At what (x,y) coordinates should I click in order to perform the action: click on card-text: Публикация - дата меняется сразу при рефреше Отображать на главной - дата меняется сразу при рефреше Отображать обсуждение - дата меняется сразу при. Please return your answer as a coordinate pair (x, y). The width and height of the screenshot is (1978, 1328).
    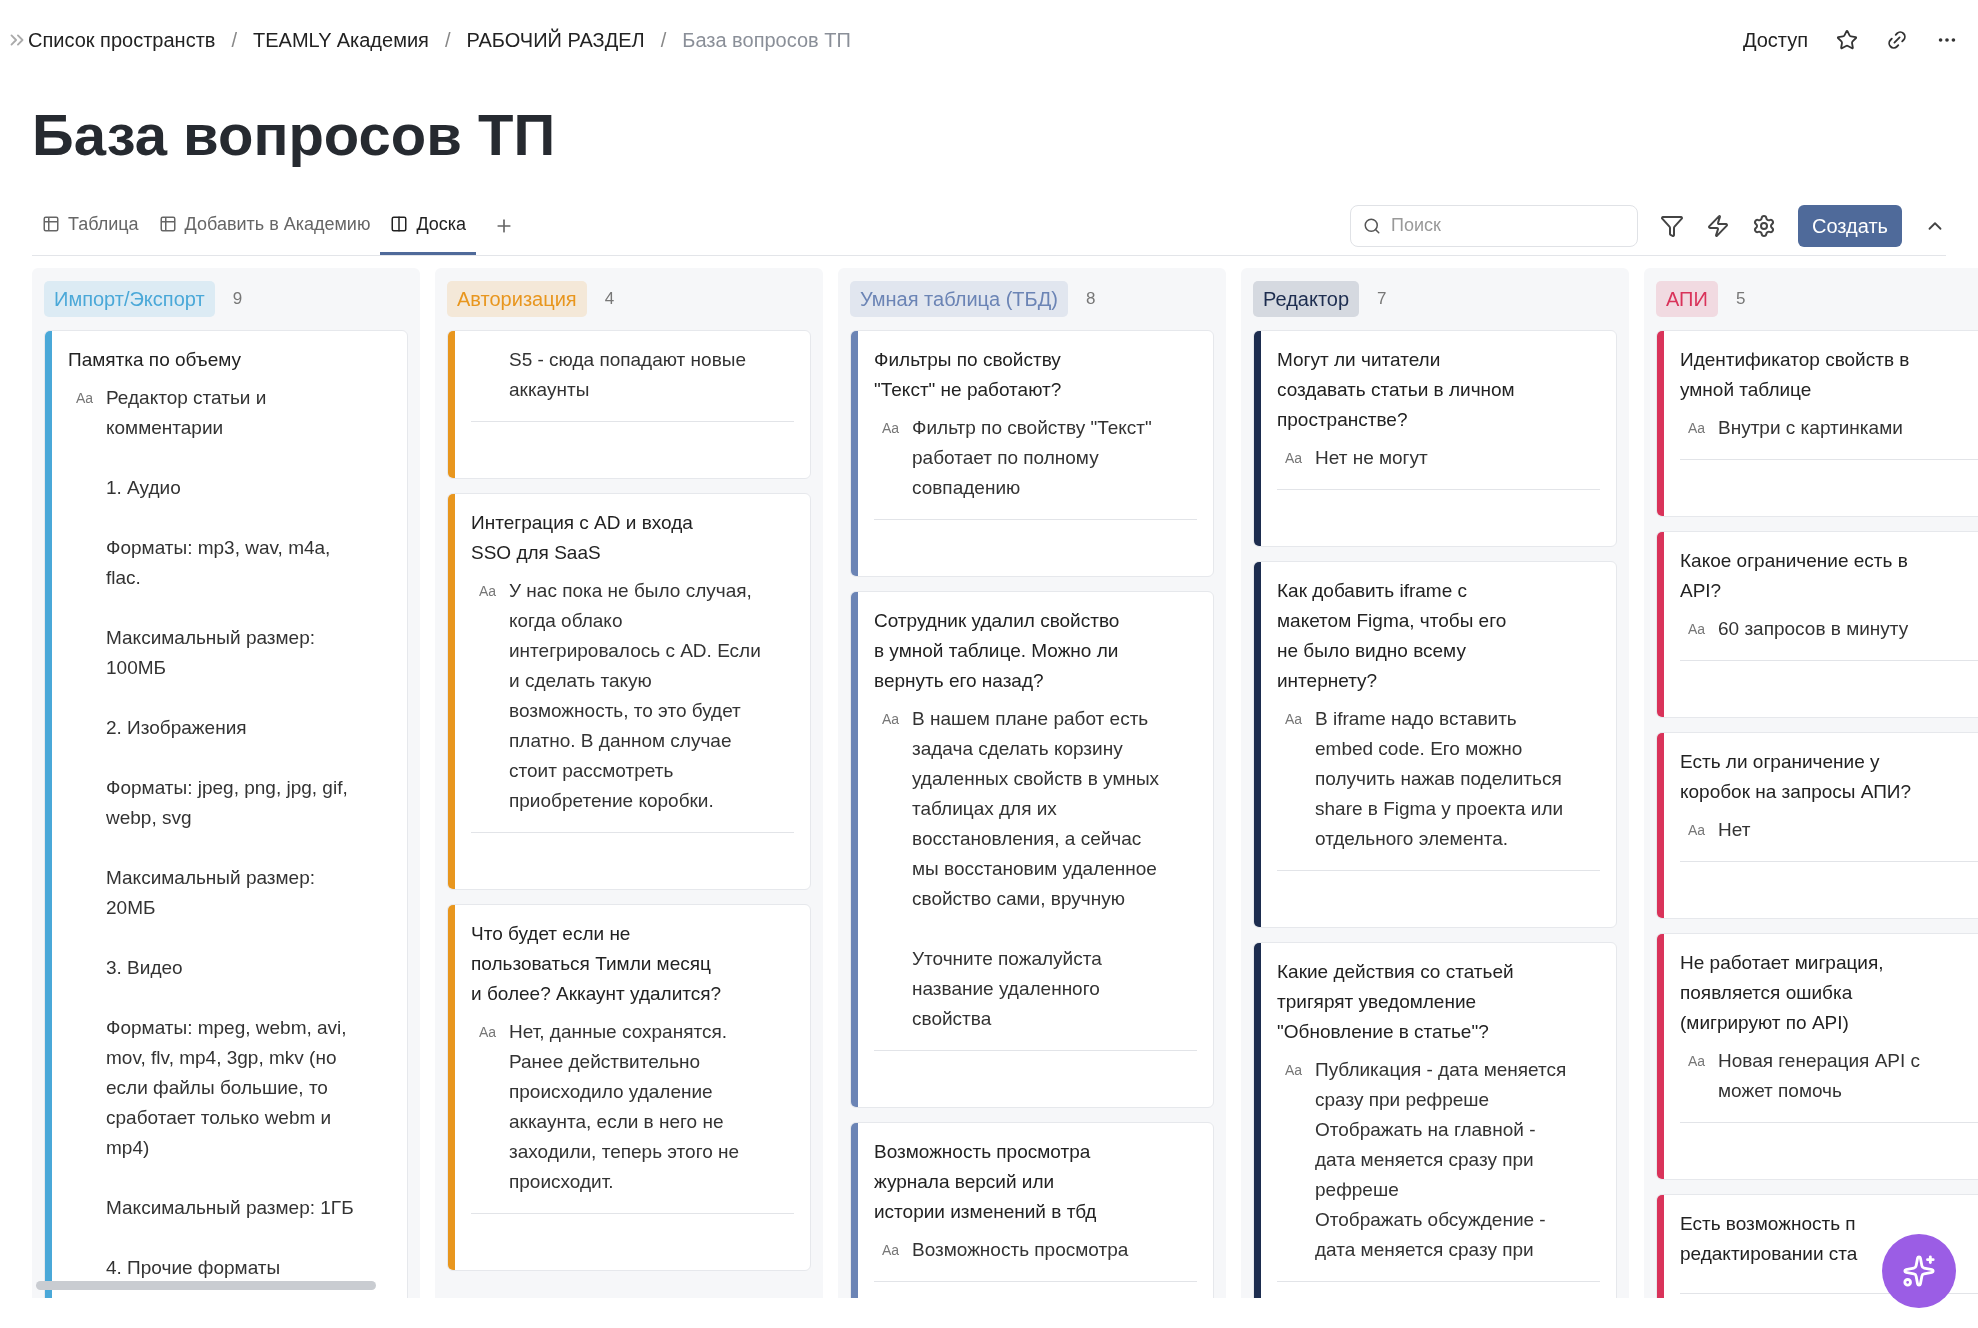
    Looking at the image, I should click on (1441, 1160).